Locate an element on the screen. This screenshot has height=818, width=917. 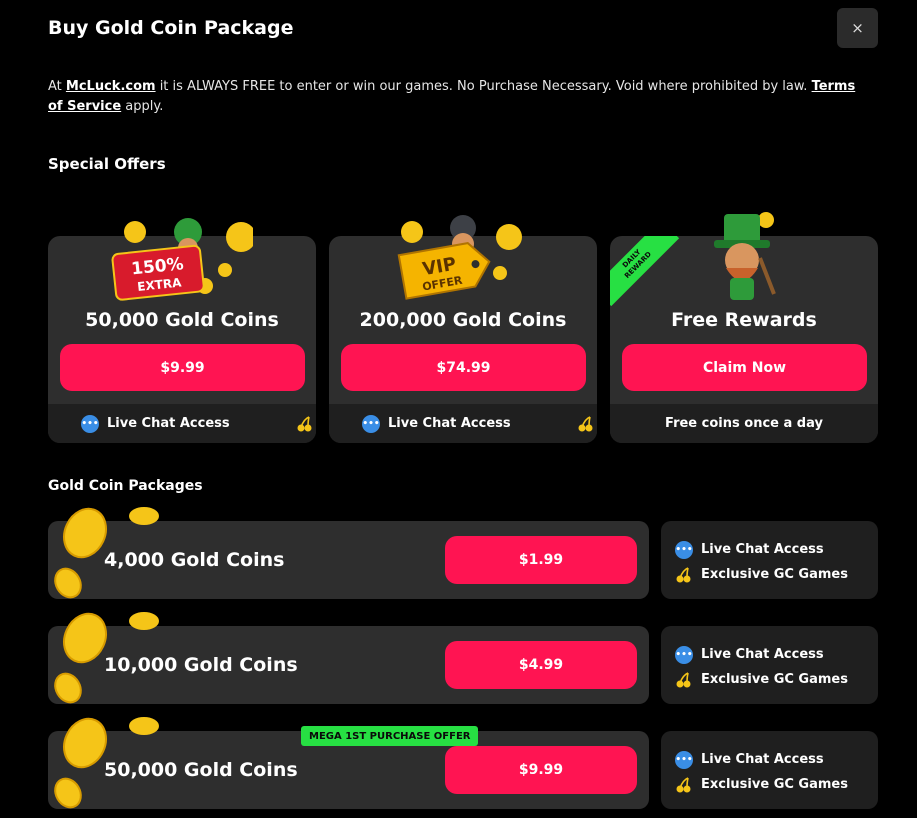
offer-name: 200,000 Gold Coins is located at coordinates (463, 320).